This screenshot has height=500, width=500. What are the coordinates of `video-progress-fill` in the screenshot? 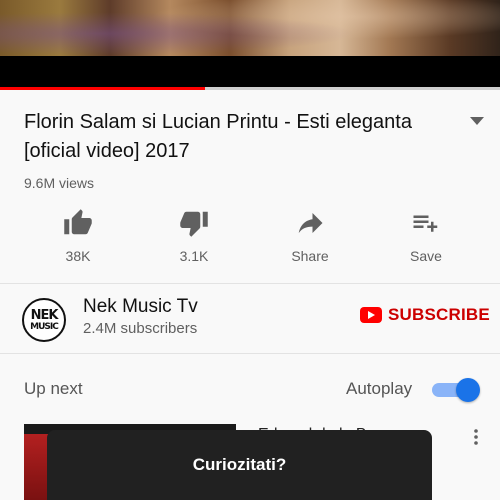 It's located at (102, 88).